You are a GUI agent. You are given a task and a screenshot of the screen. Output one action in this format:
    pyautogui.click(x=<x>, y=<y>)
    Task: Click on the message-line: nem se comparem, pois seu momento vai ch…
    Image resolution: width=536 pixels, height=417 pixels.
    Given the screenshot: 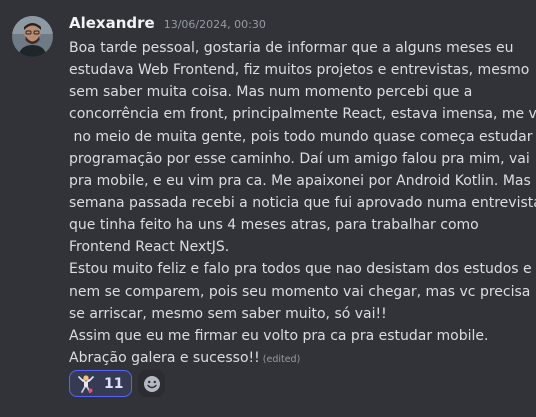 What is the action you would take?
    pyautogui.click(x=300, y=291)
    